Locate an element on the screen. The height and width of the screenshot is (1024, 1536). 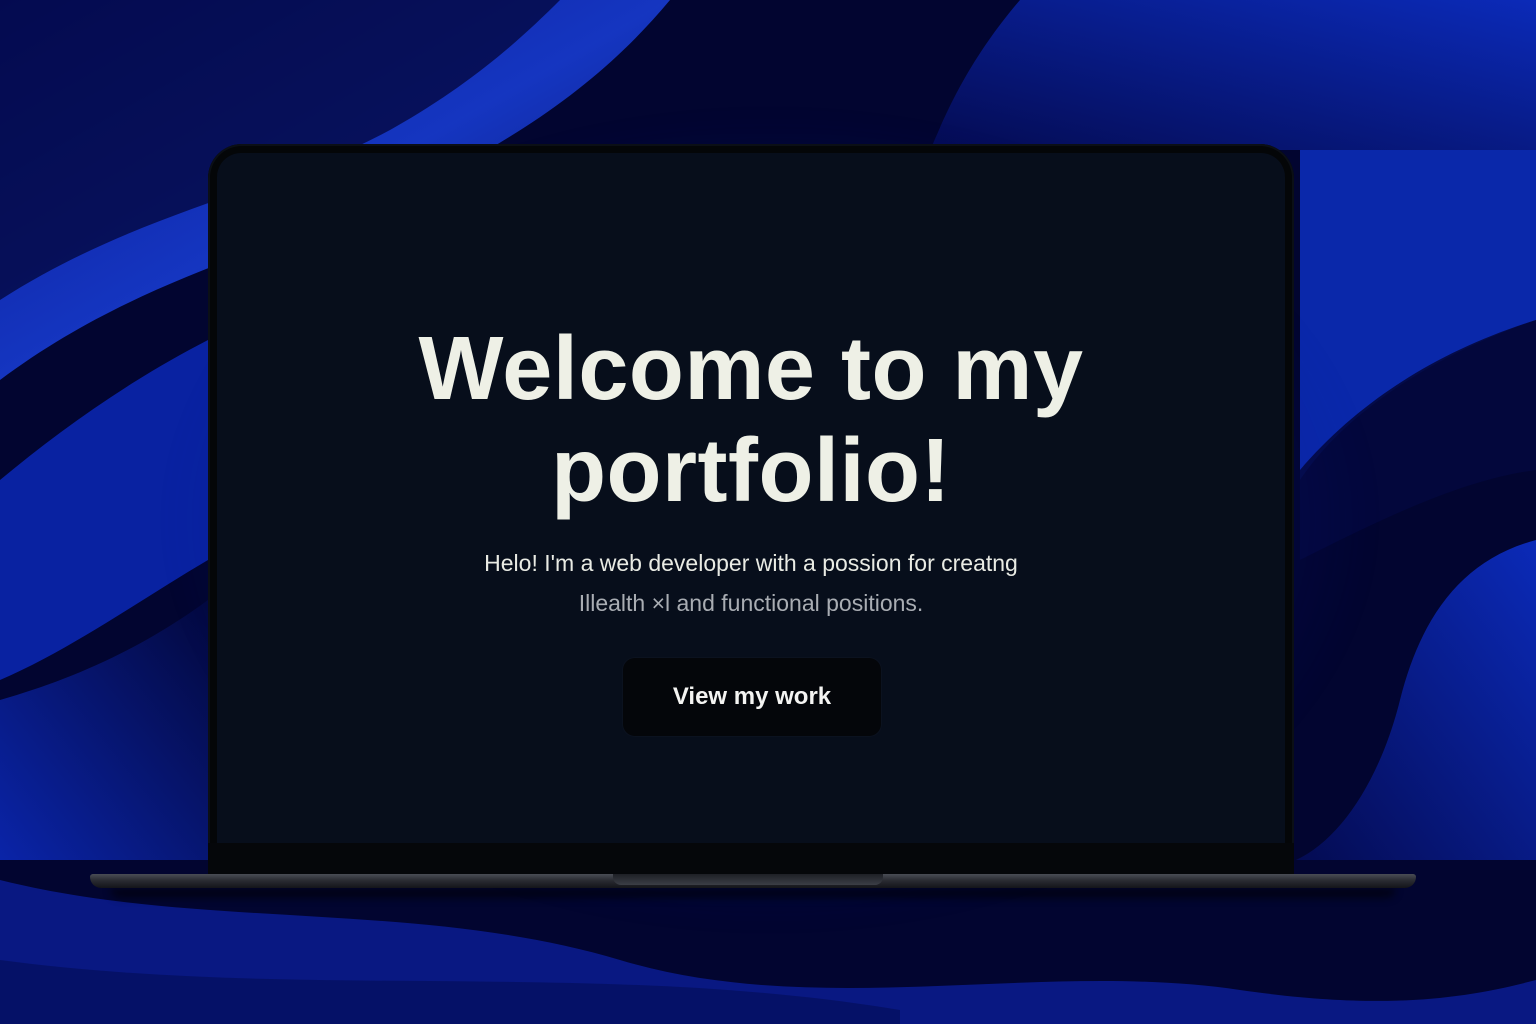
hero-title: Welcome to my portfolio! is located at coordinates (751, 420).